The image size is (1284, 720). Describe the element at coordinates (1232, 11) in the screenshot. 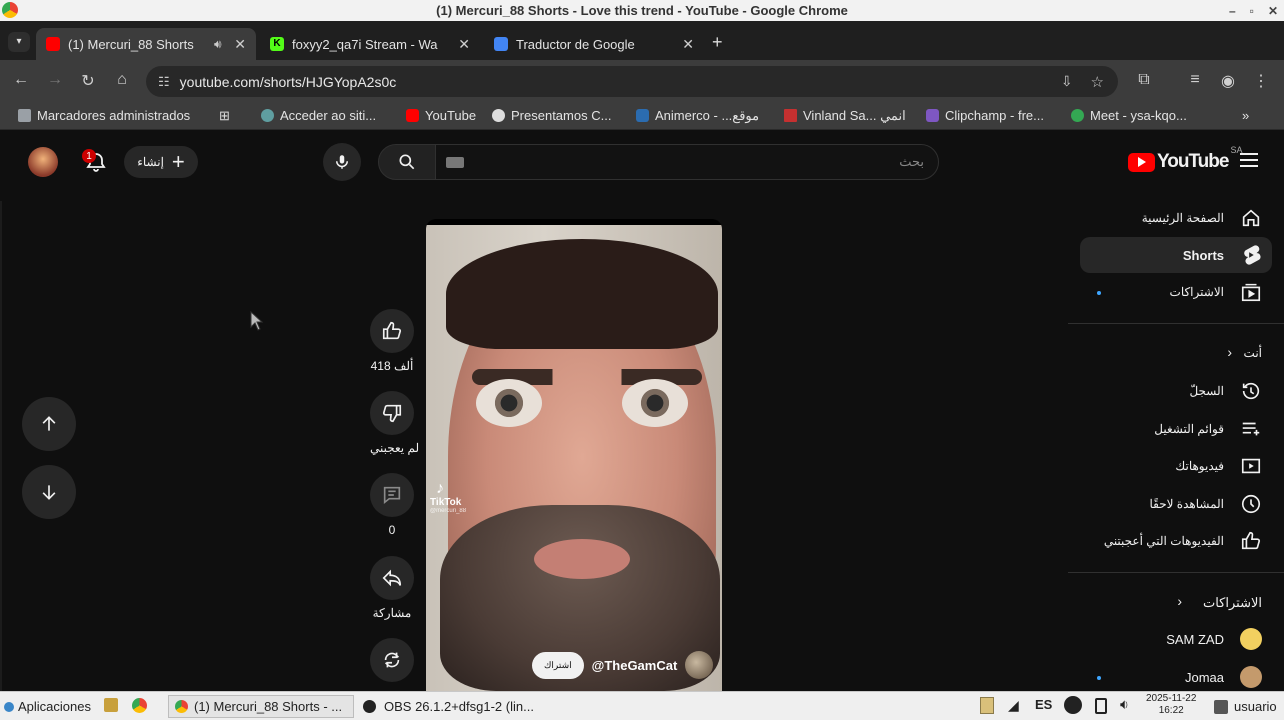

I see `minimize-button: –` at that location.